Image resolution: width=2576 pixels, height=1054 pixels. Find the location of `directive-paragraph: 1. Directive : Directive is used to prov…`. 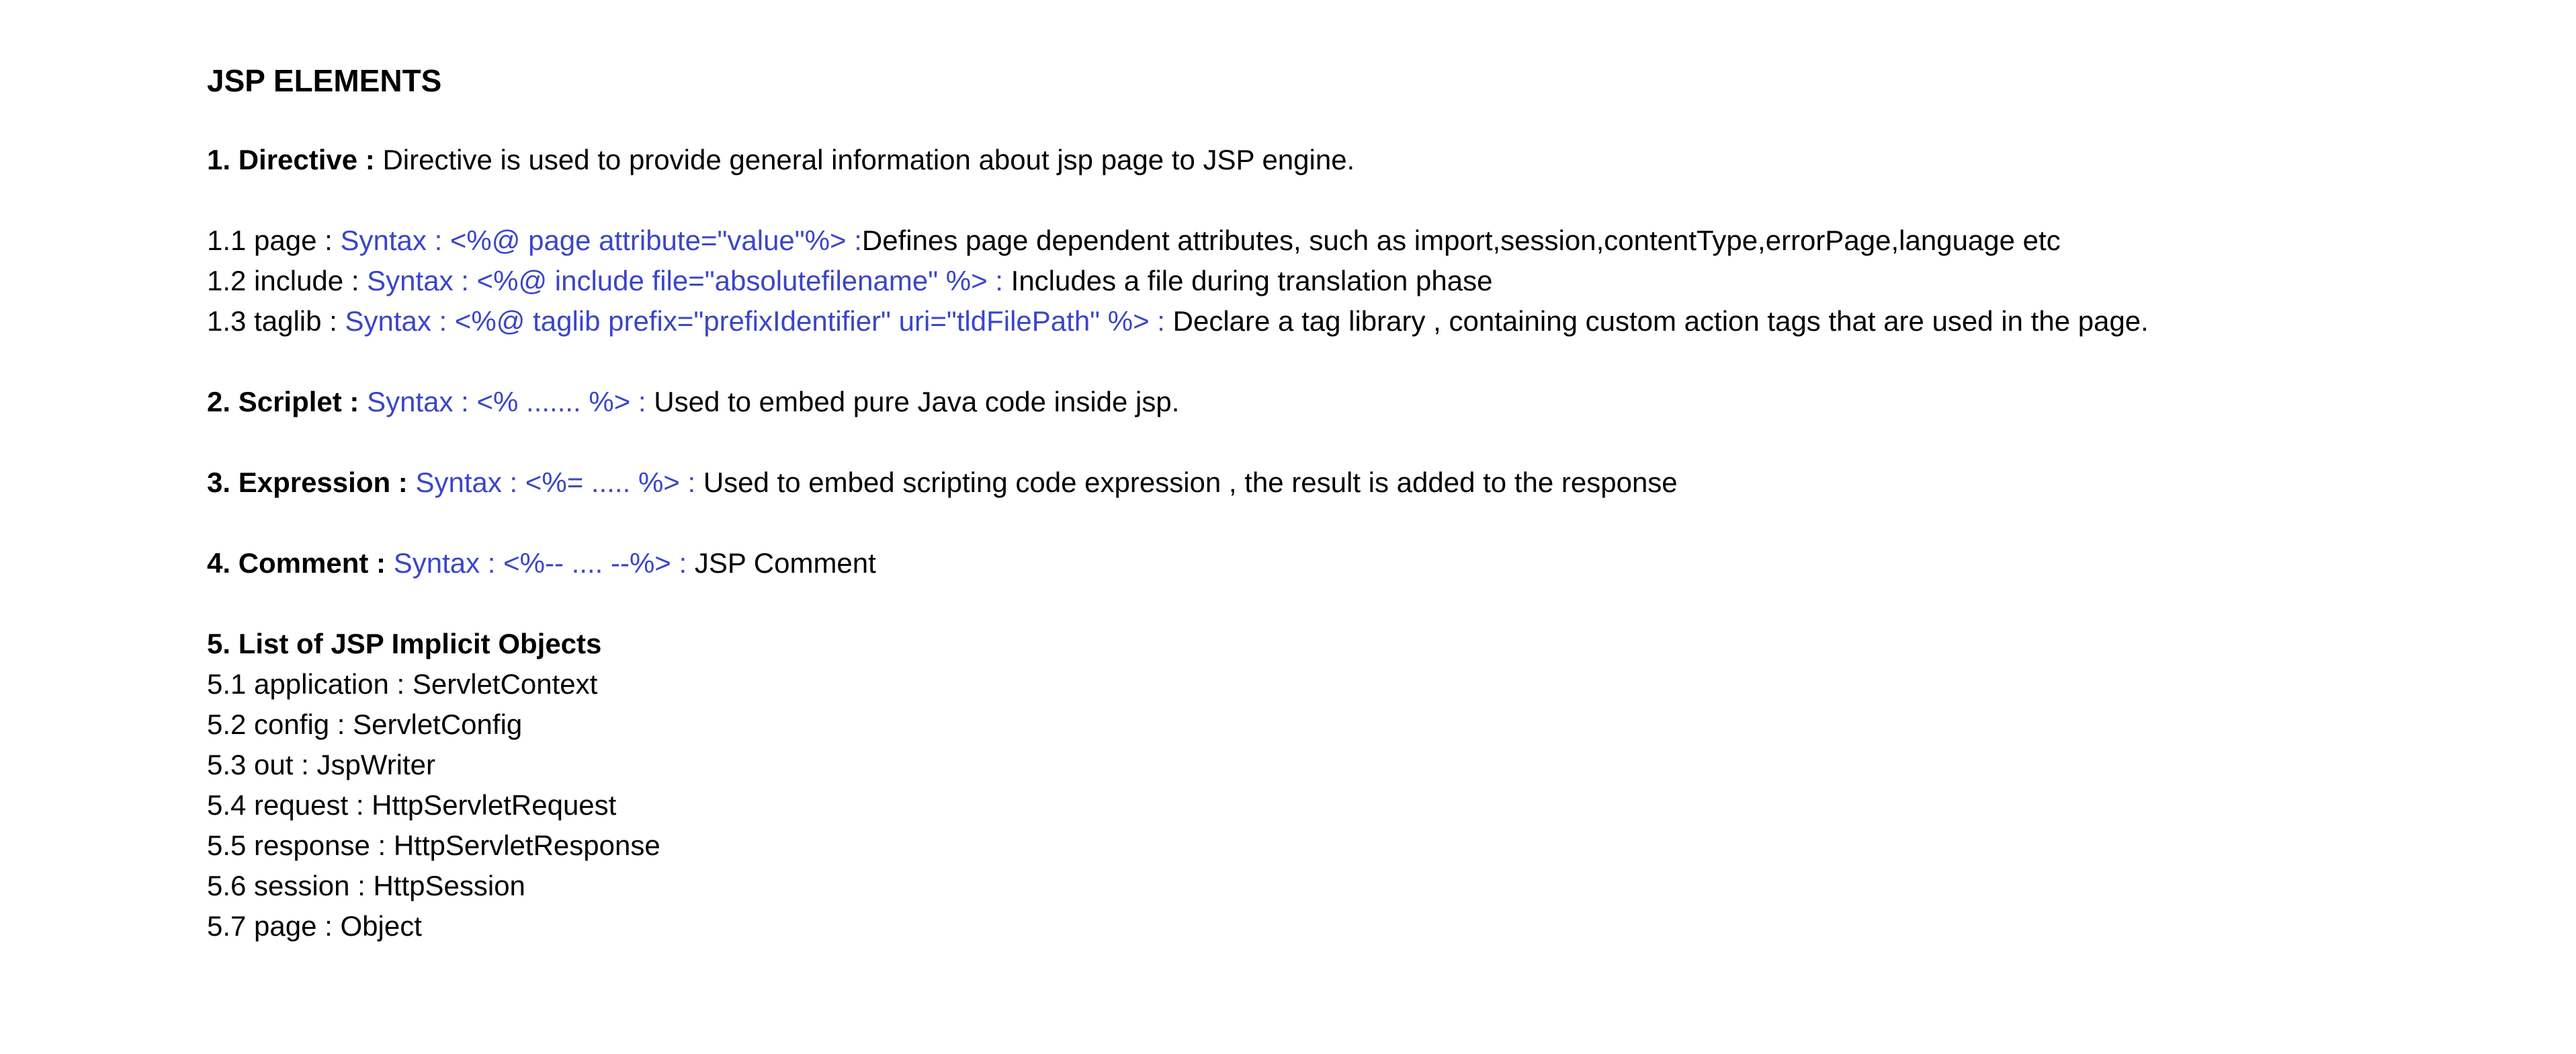

directive-paragraph: 1. Directive : Directive is used to prov… is located at coordinates (1366, 160).